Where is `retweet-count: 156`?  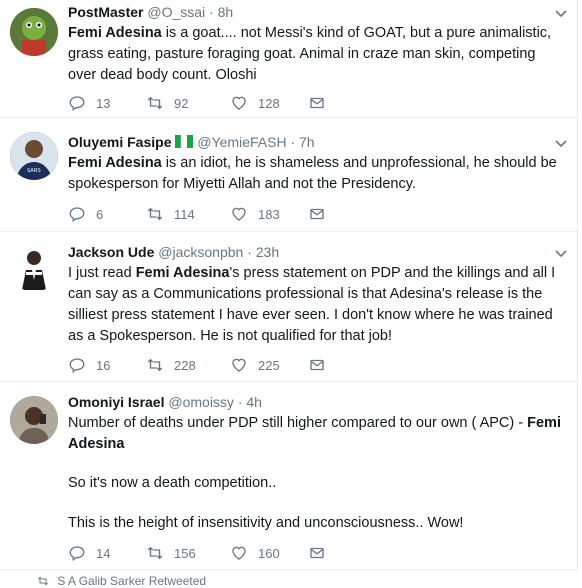 retweet-count: 156 is located at coordinates (185, 553).